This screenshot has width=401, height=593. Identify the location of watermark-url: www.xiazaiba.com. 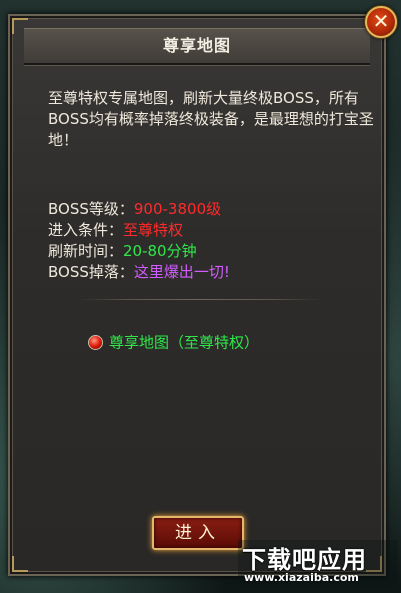
(301, 577).